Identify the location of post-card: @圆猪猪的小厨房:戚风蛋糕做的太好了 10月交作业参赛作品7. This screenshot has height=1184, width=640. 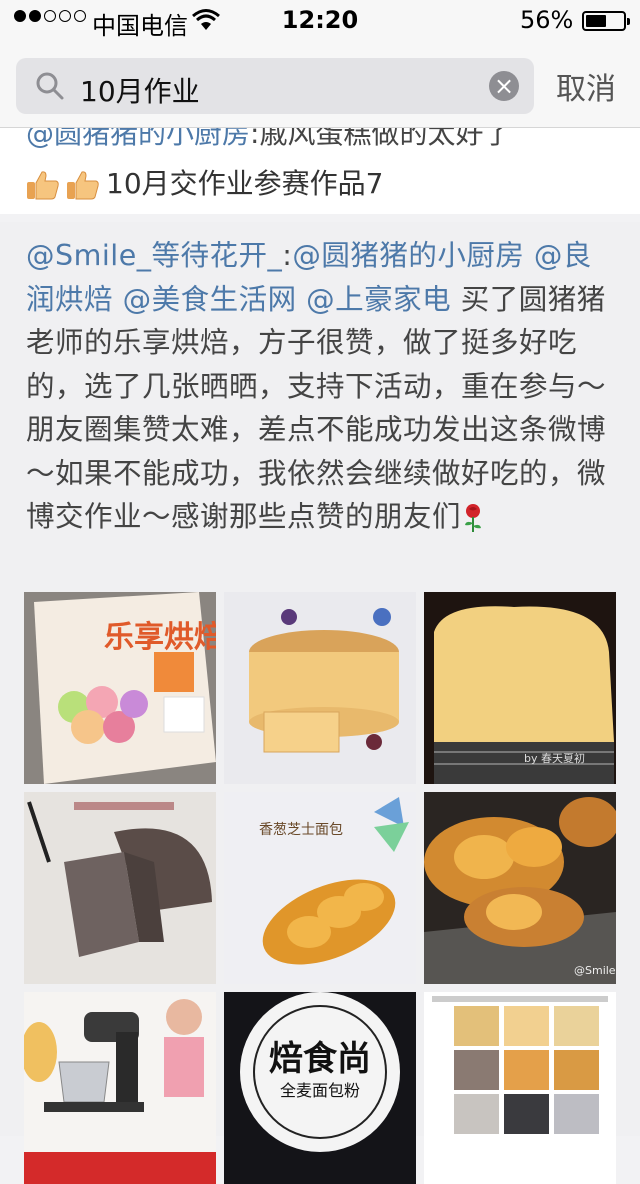
(320, 171).